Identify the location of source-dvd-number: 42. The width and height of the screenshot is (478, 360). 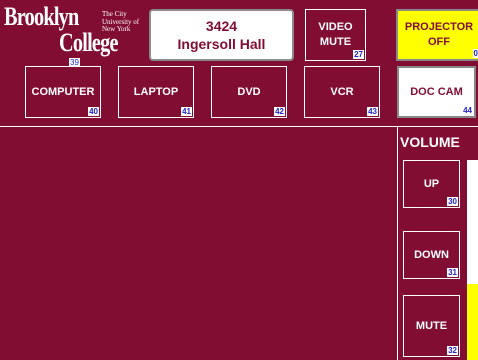
(279, 111).